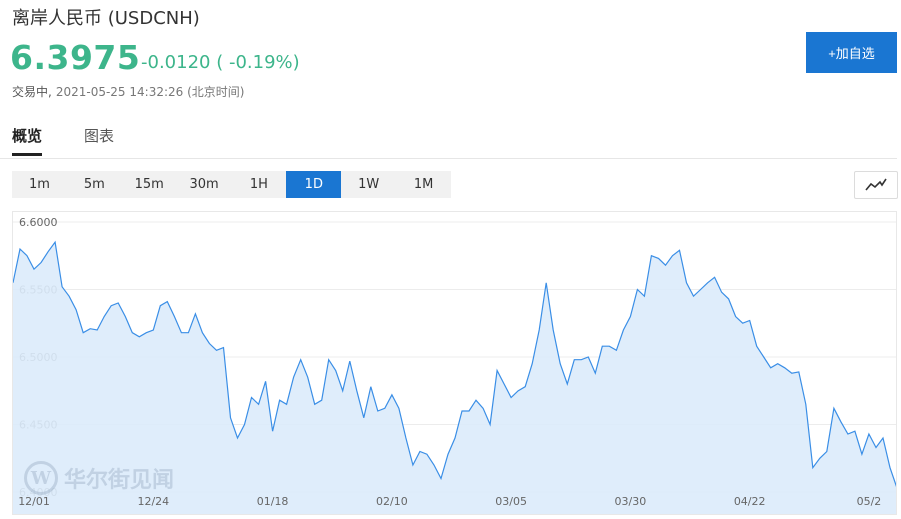  Describe the element at coordinates (41, 478) in the screenshot. I see `watermark-logo: W` at that location.